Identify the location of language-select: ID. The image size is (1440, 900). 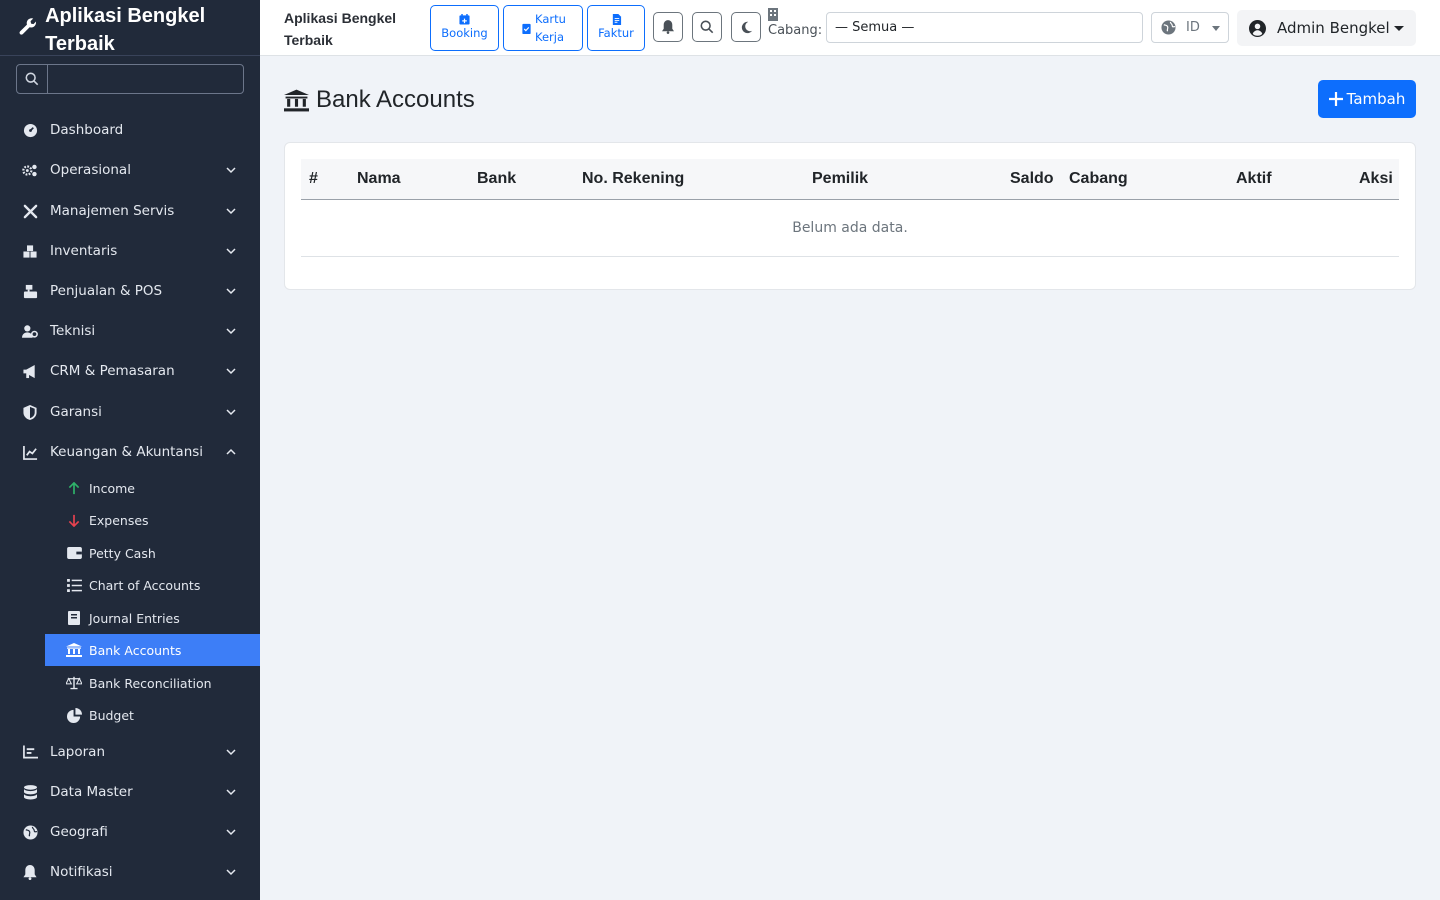
(1190, 27).